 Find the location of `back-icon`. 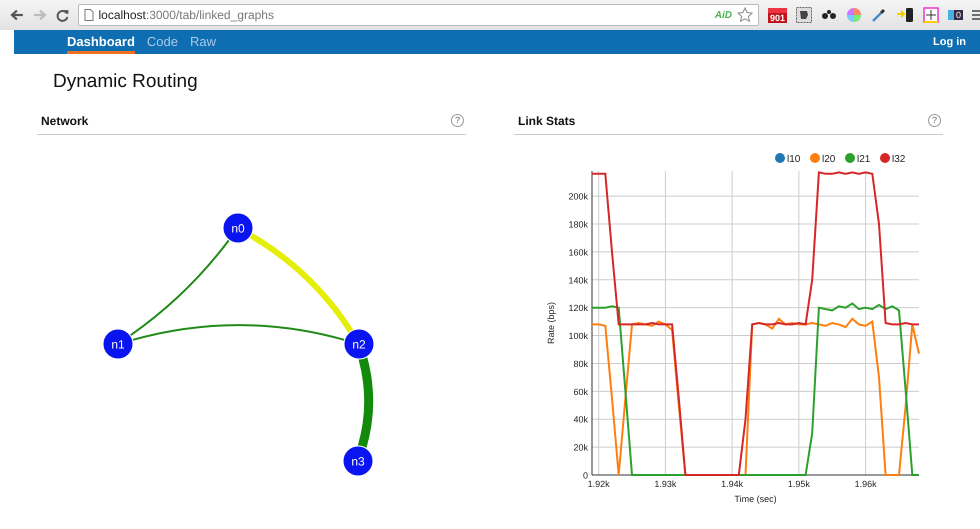

back-icon is located at coordinates (17, 15).